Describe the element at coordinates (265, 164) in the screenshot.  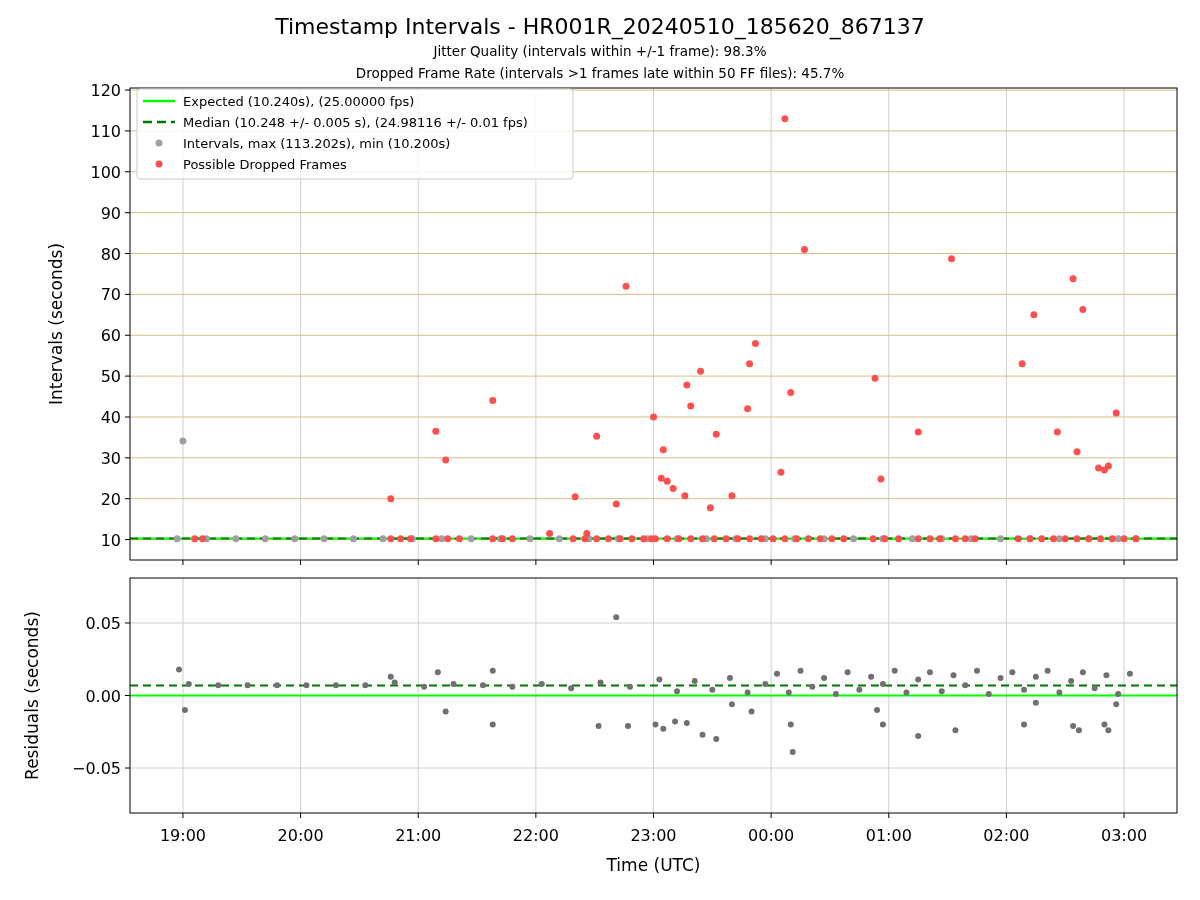
I see `legend-label: Possible Dropped Frames` at that location.